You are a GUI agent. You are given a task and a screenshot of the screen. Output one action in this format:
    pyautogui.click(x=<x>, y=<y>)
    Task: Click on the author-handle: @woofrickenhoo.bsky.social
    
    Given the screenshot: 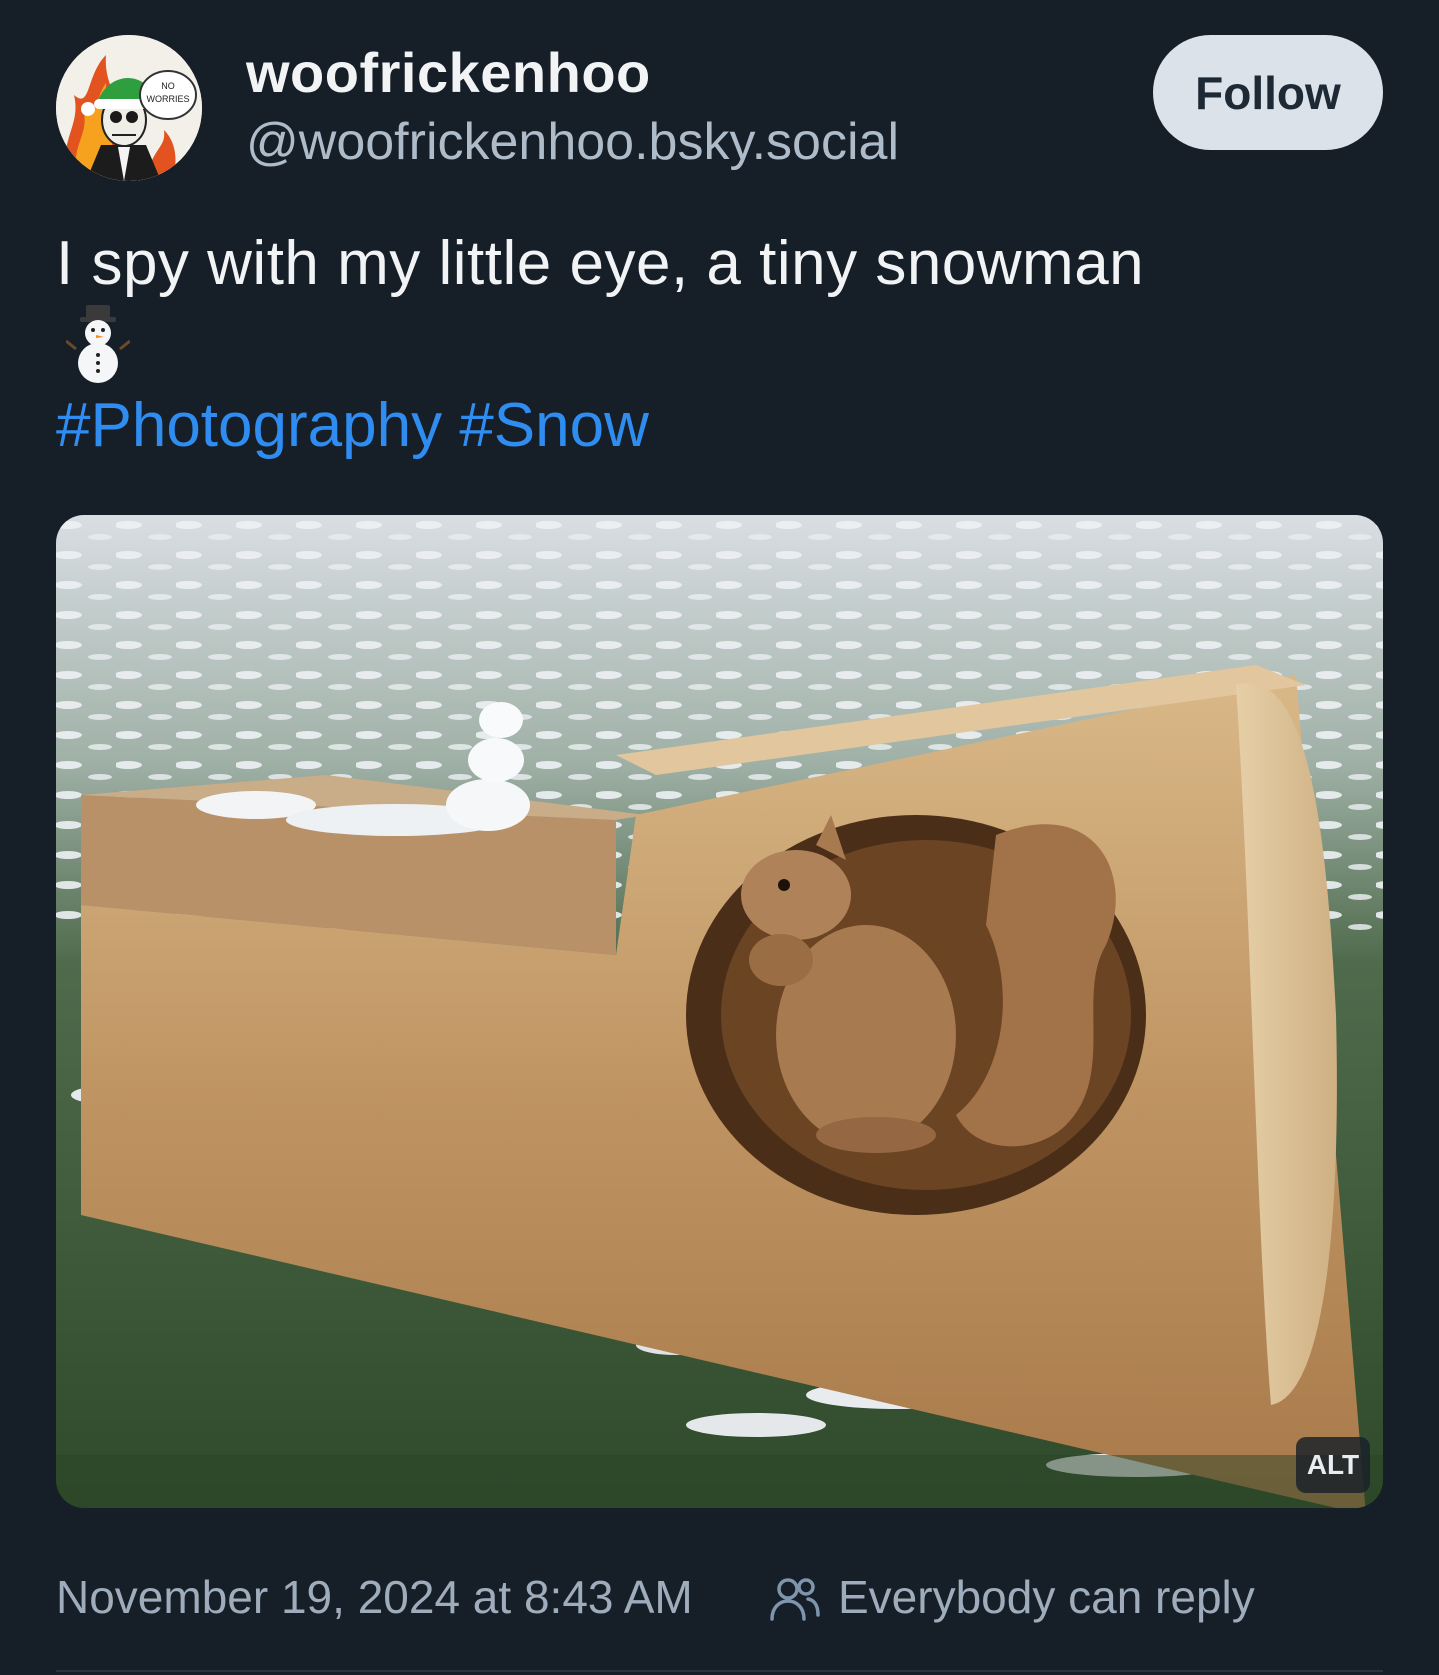 What is the action you would take?
    pyautogui.click(x=572, y=142)
    